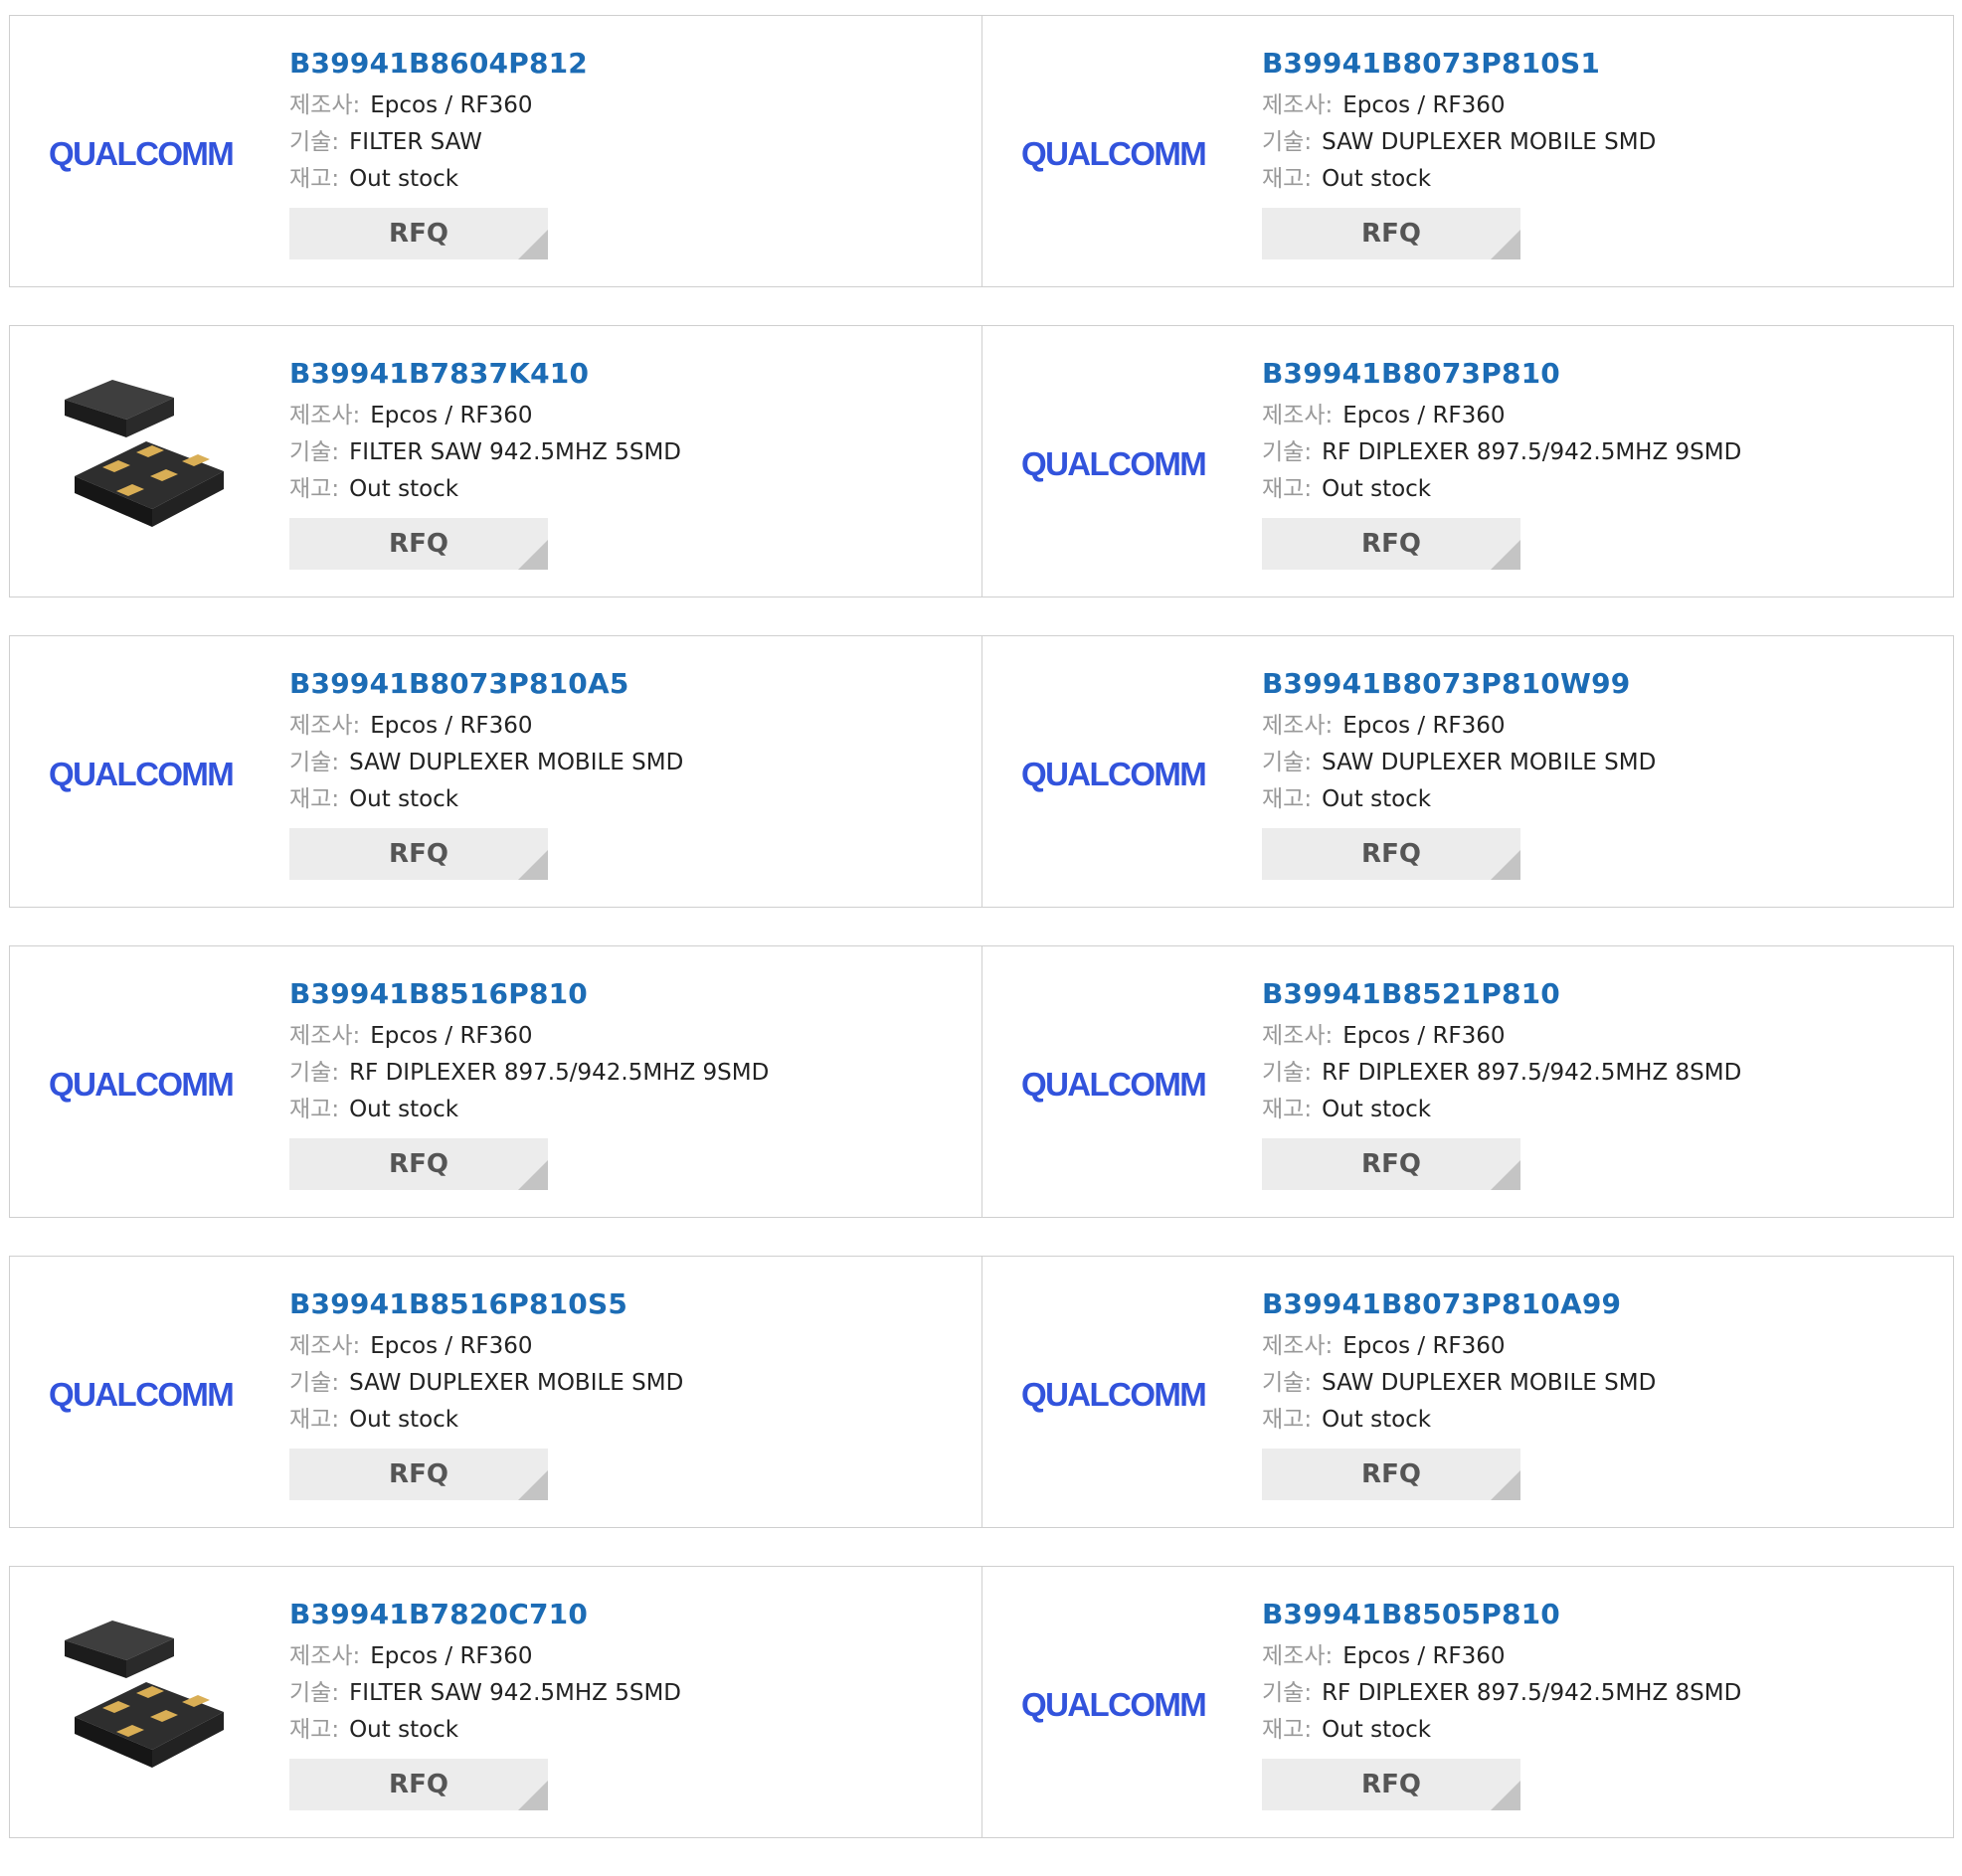  What do you see at coordinates (1532, 452) in the screenshot?
I see `technology-row-value: RF DIPLEXER 897.5/942.5MHZ 9SMD` at bounding box center [1532, 452].